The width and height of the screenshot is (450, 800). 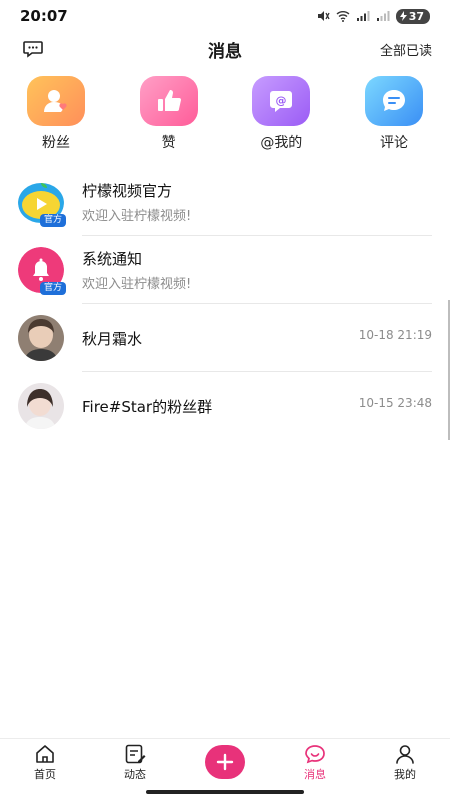 What do you see at coordinates (315, 774) in the screenshot?
I see `nav-label: 消息` at bounding box center [315, 774].